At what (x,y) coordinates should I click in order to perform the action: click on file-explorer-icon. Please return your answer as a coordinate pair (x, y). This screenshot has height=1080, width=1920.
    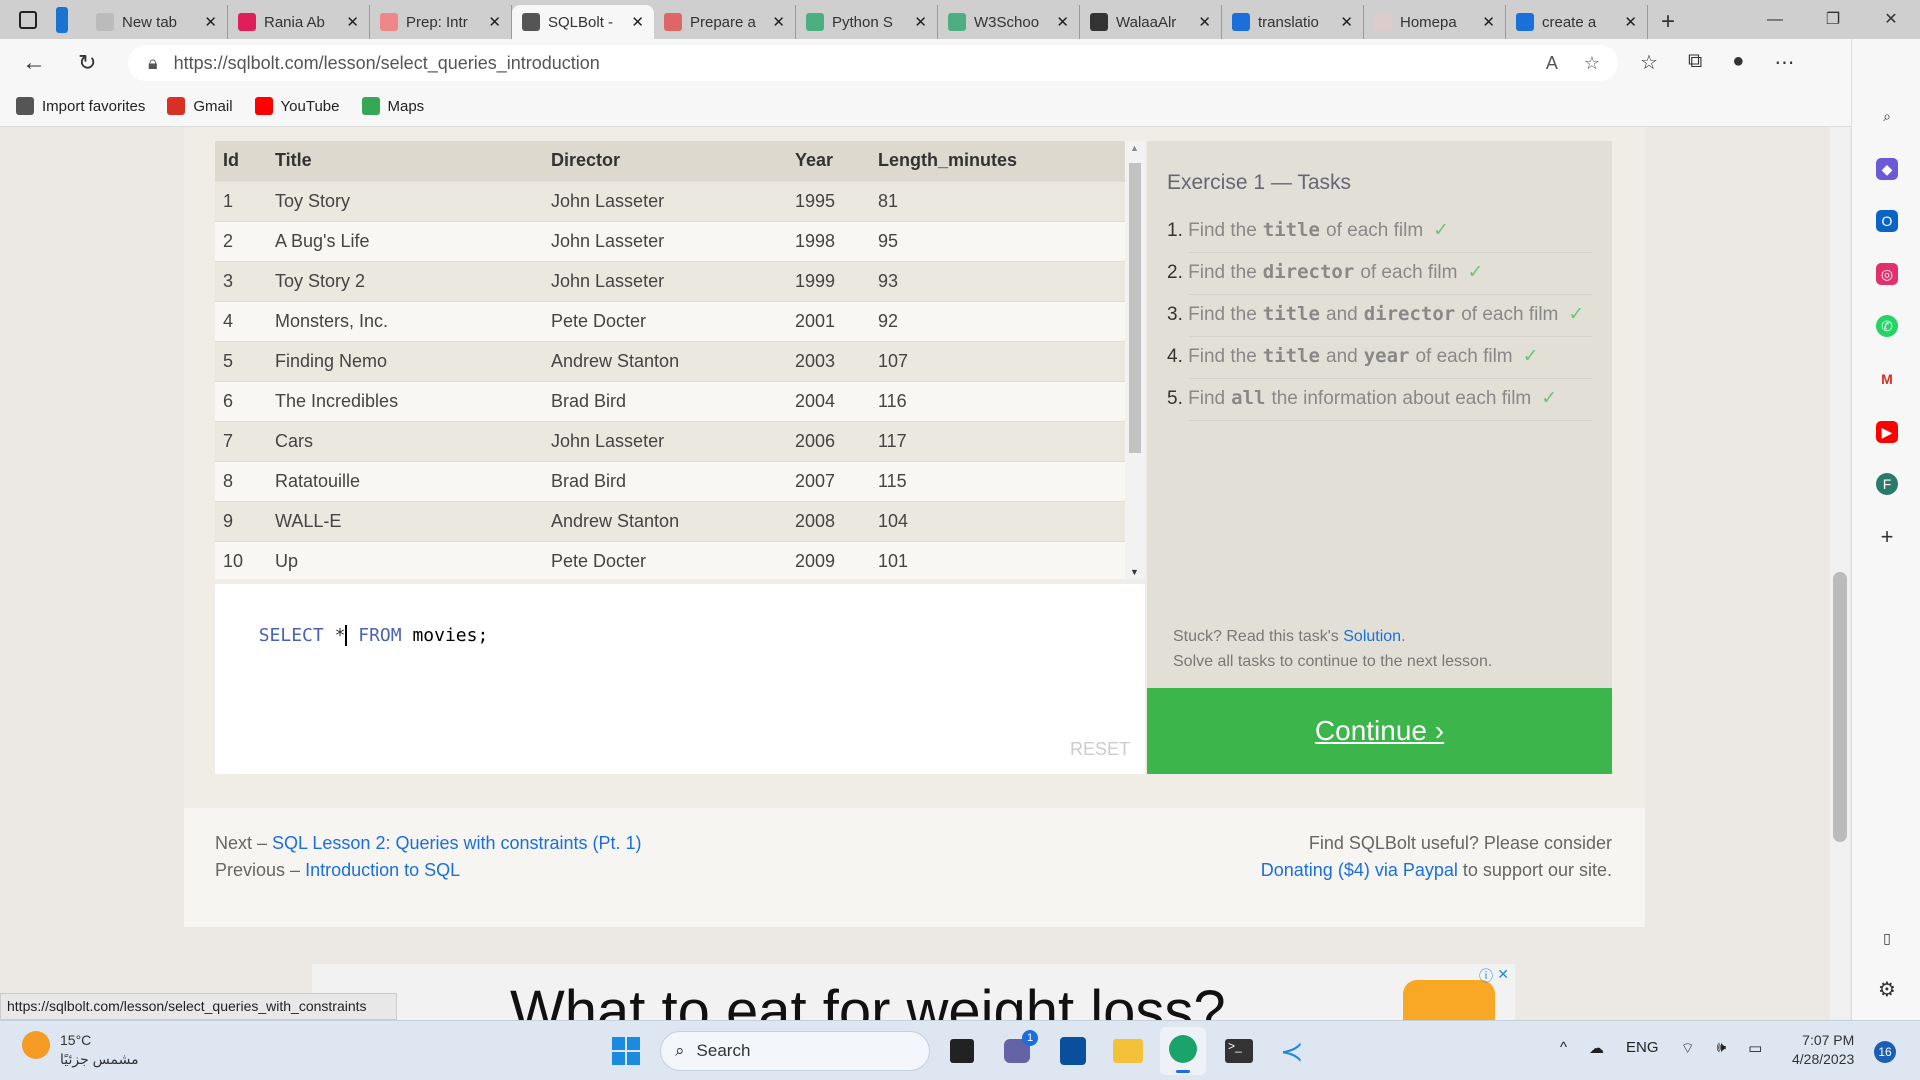
    Looking at the image, I should click on (1128, 1051).